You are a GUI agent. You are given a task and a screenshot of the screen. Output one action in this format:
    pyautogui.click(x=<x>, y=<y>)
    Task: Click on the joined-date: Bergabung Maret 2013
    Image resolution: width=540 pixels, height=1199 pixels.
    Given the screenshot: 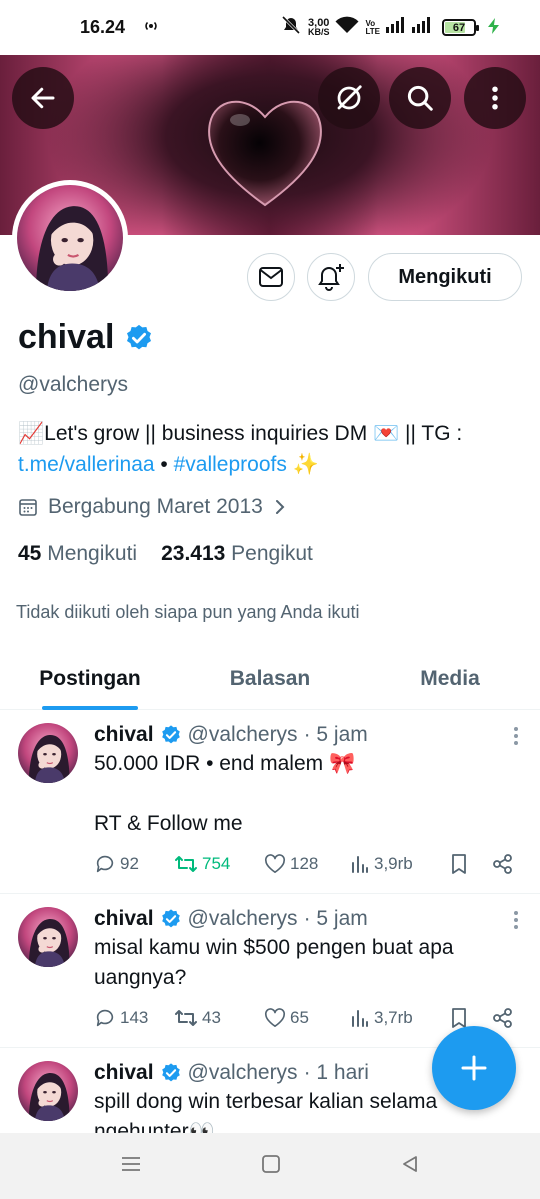 What is the action you would take?
    pyautogui.click(x=152, y=507)
    